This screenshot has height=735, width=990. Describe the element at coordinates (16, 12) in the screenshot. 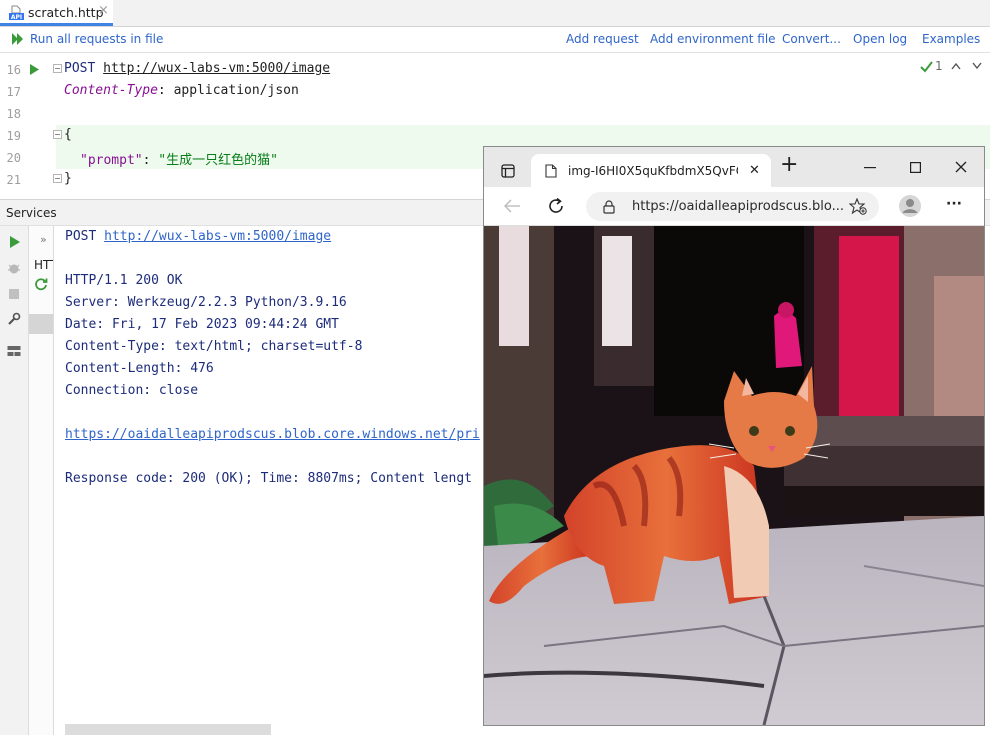

I see `api-file-icon: API` at that location.